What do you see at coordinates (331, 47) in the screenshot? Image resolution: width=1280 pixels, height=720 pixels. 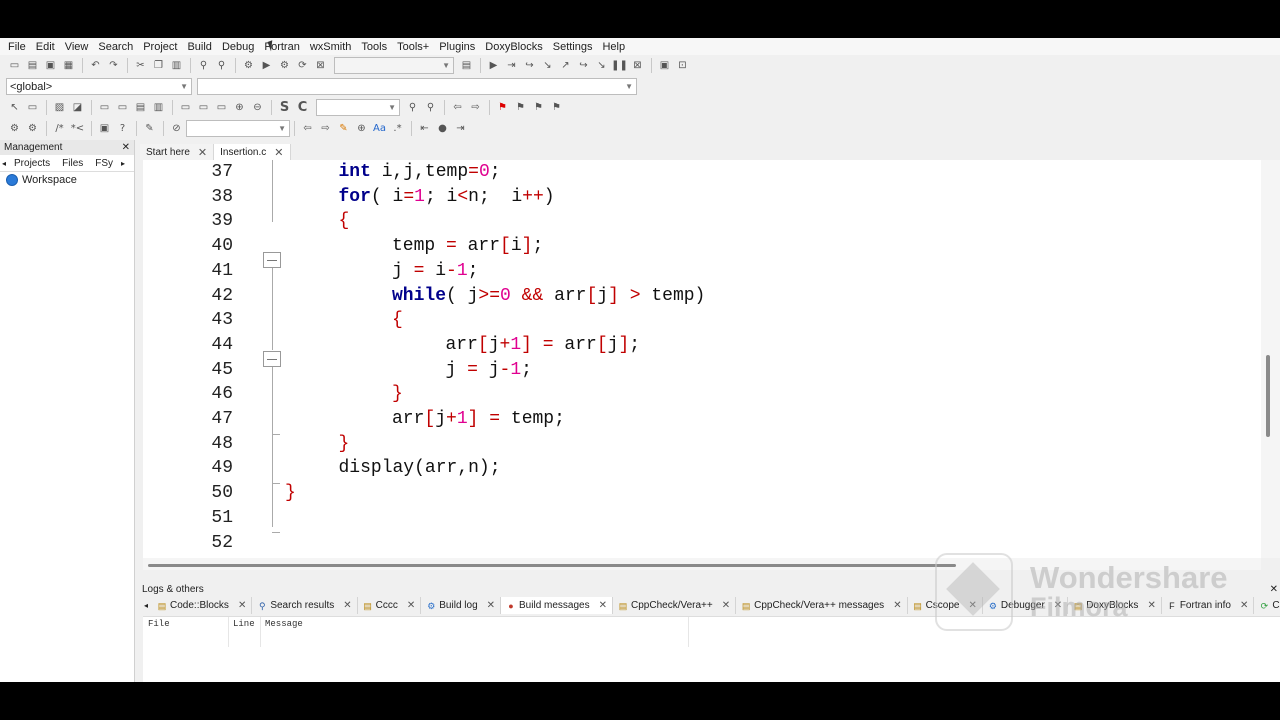 I see `menu-wxsmith: wxSmith` at bounding box center [331, 47].